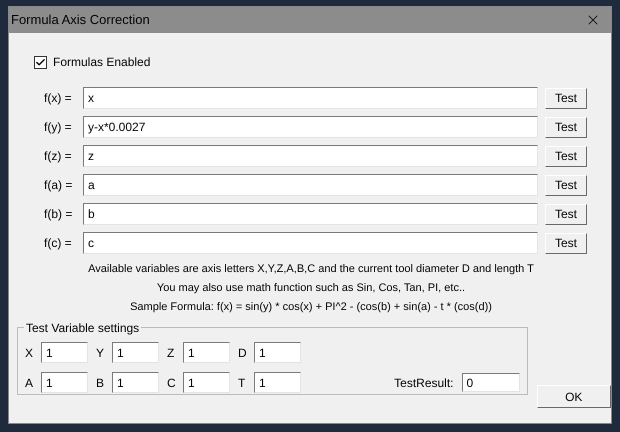 This screenshot has width=620, height=432. What do you see at coordinates (101, 383) in the screenshot?
I see `variable-label: B` at bounding box center [101, 383].